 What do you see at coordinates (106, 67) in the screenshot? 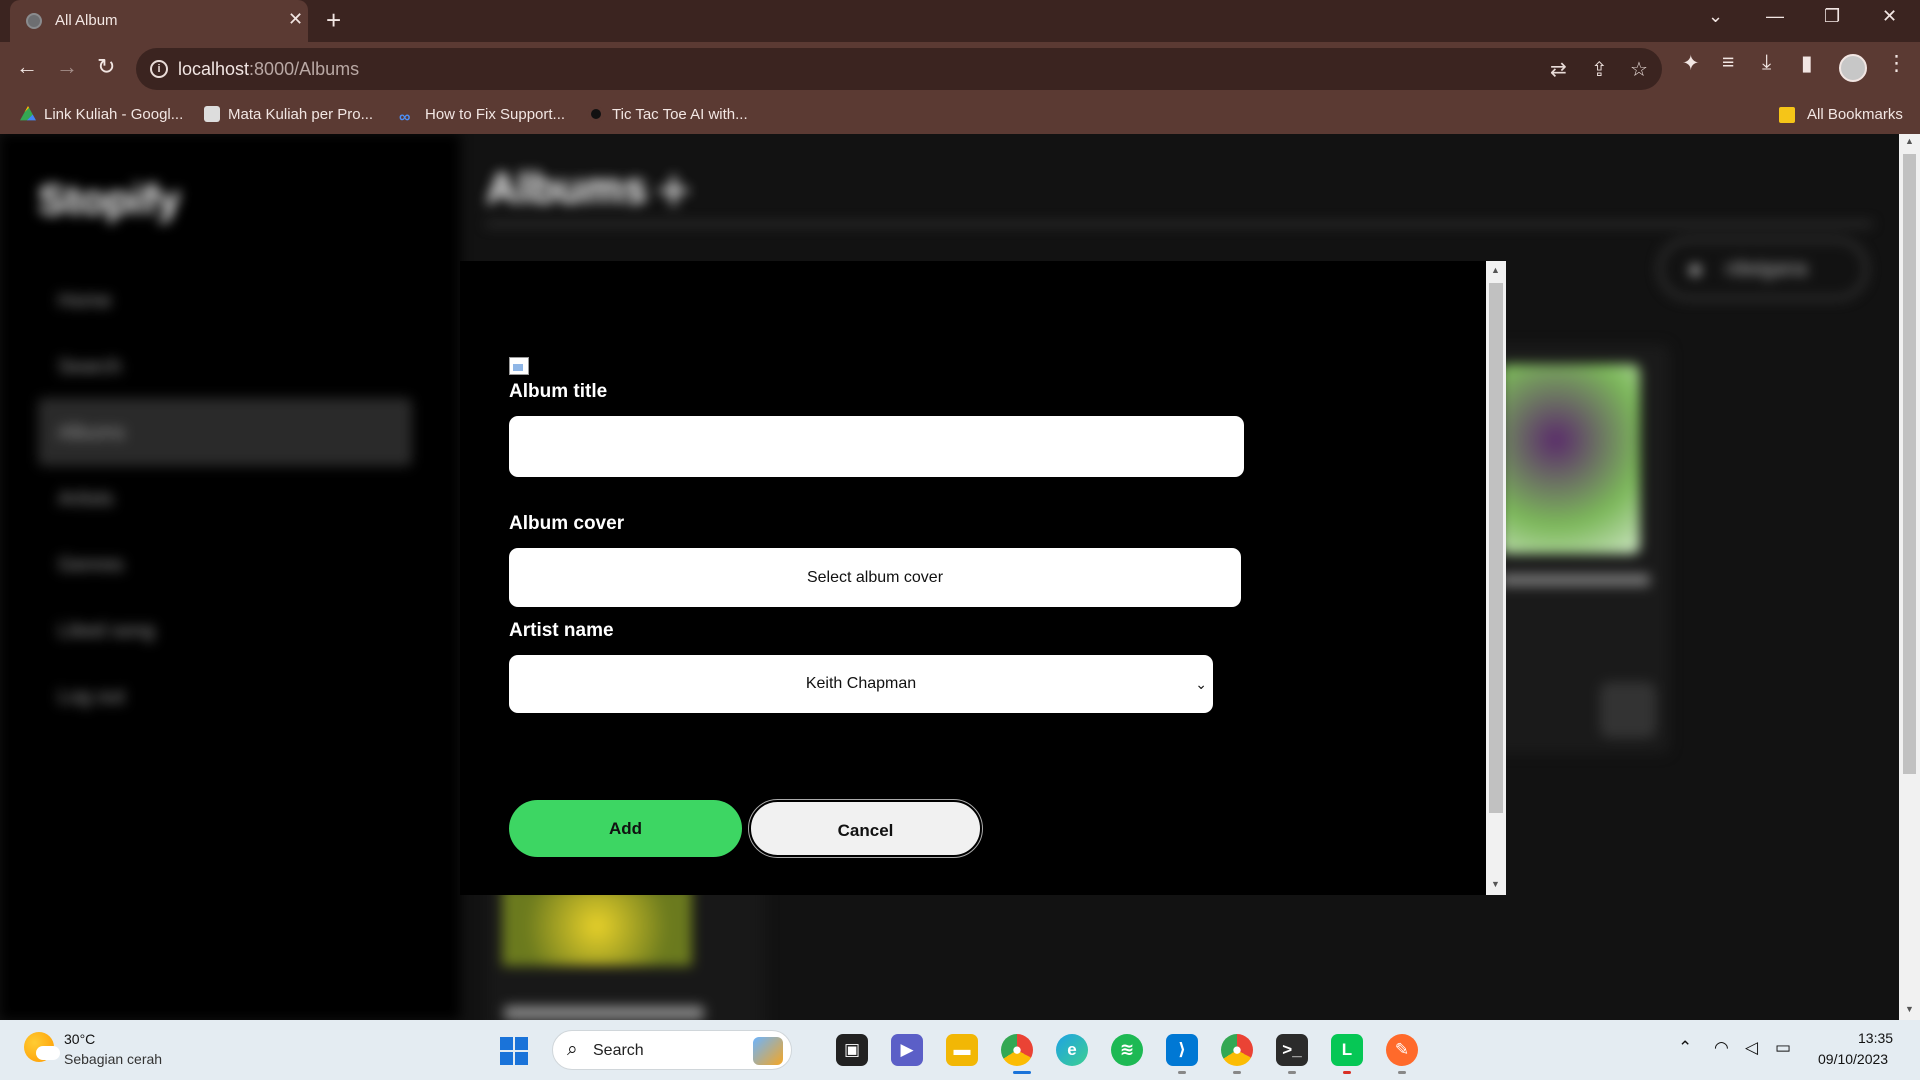
I see `reload-icon: ↻` at bounding box center [106, 67].